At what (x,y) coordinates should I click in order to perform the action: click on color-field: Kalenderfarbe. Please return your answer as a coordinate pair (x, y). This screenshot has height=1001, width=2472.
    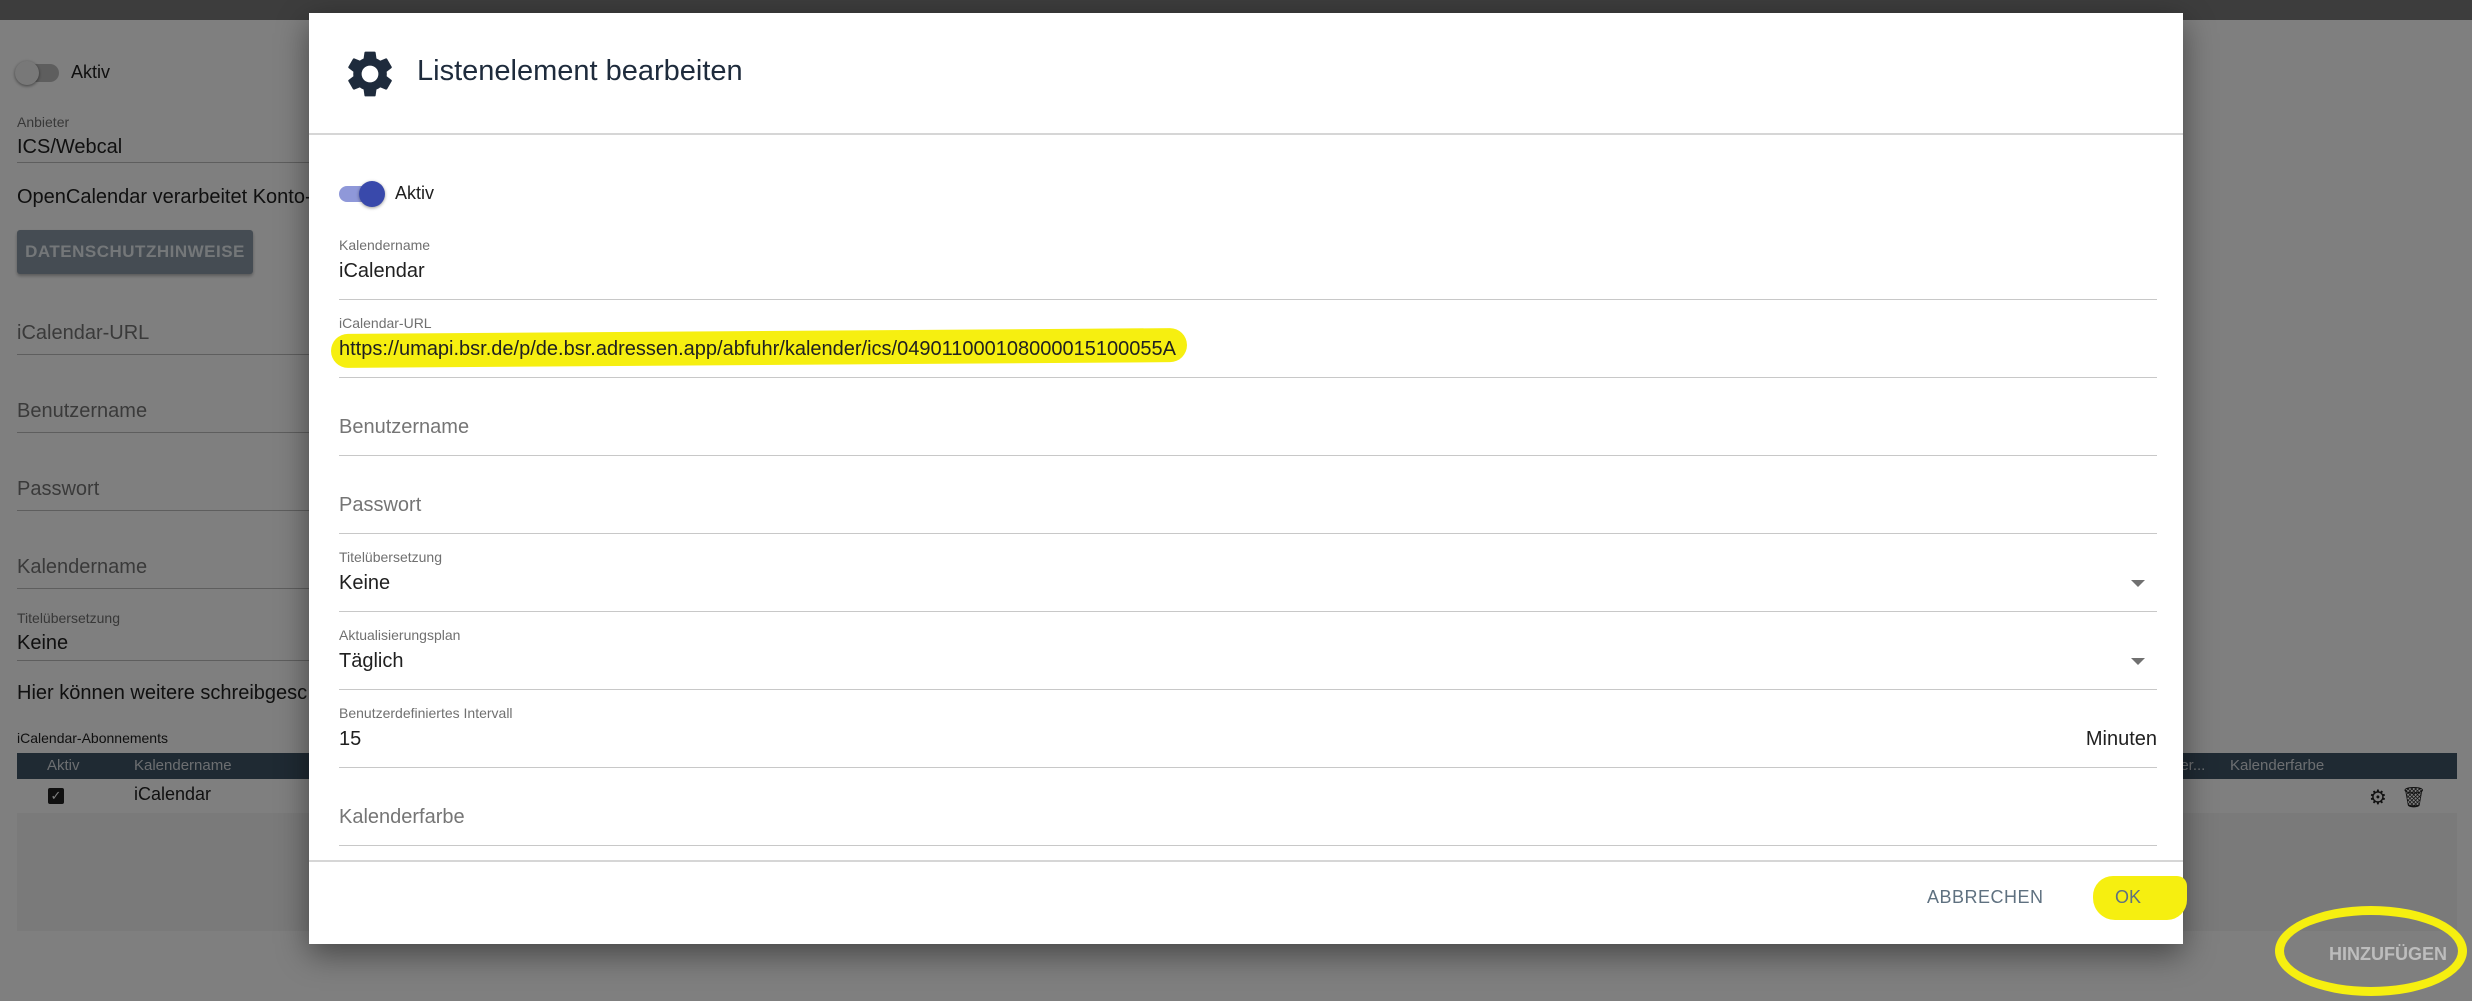
    Looking at the image, I should click on (1248, 814).